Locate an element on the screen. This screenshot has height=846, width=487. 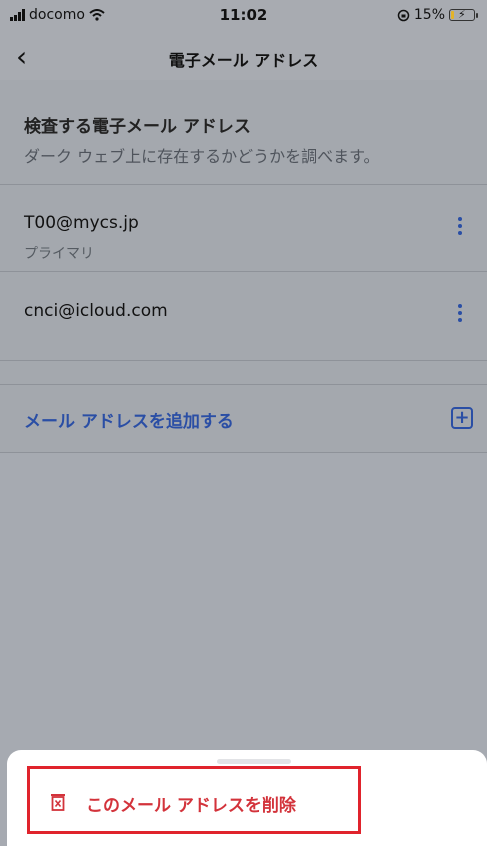
plus-square-icon: + is located at coordinates (462, 418).